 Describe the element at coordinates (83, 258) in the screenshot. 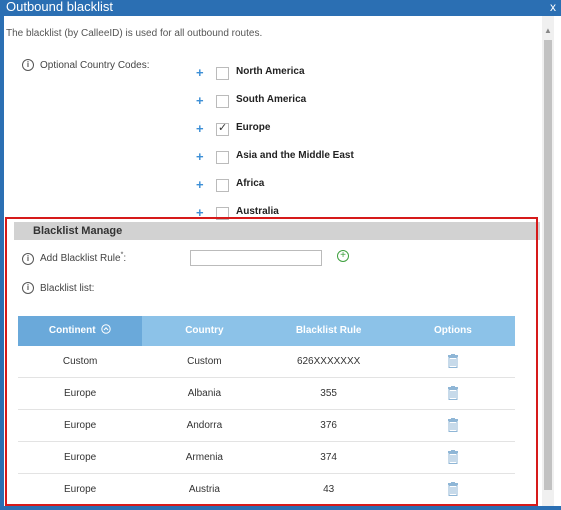

I see `add-rule-label-text: Add Blacklist Rule*:` at that location.